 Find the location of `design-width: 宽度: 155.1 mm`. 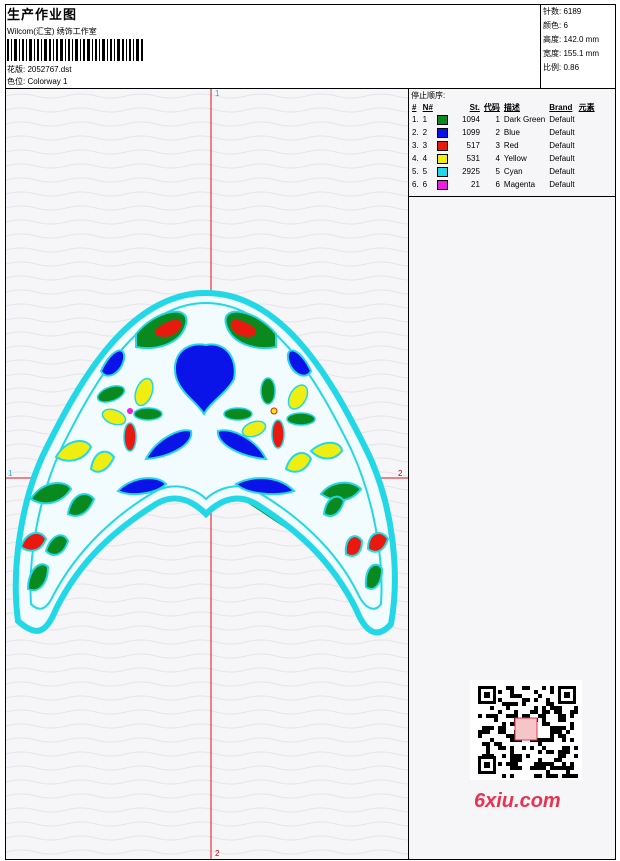

design-width: 宽度: 155.1 mm is located at coordinates (571, 53).